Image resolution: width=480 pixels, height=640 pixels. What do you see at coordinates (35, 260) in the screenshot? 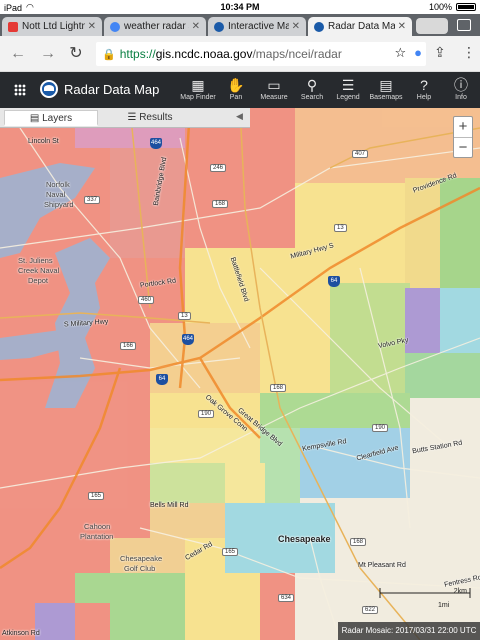
I see `map-label: St. Juliens` at bounding box center [35, 260].